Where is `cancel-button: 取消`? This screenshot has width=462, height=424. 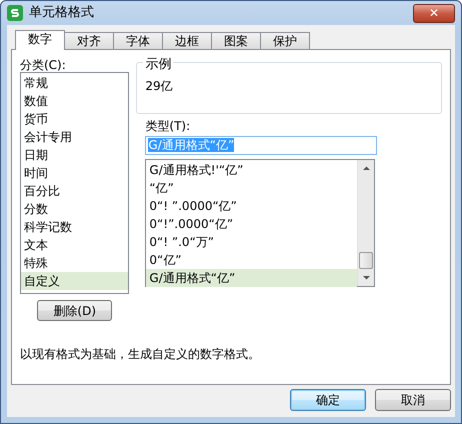
cancel-button: 取消 is located at coordinates (413, 400).